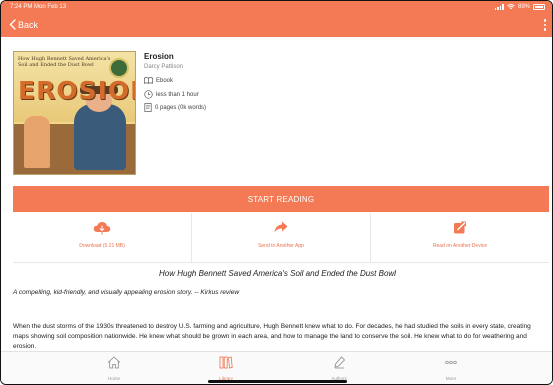  Describe the element at coordinates (276, 26) in the screenshot. I see `nav-bar: Back` at that location.